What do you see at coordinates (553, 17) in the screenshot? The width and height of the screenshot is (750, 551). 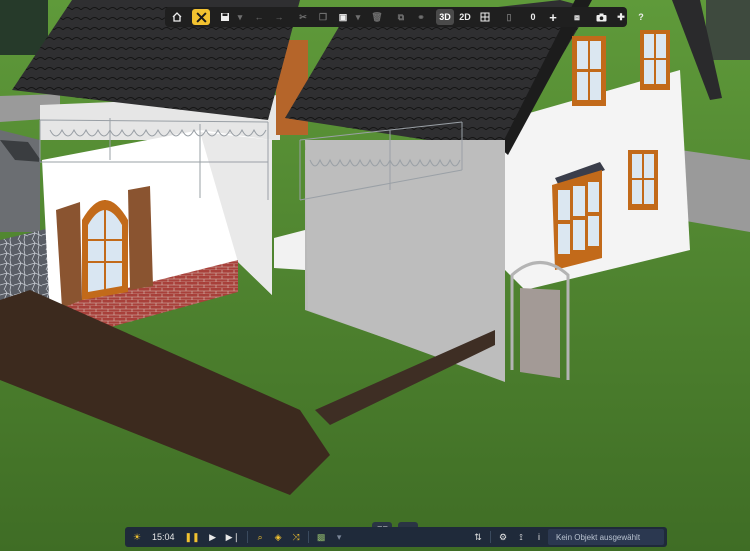 I see `add-icon: +` at bounding box center [553, 17].